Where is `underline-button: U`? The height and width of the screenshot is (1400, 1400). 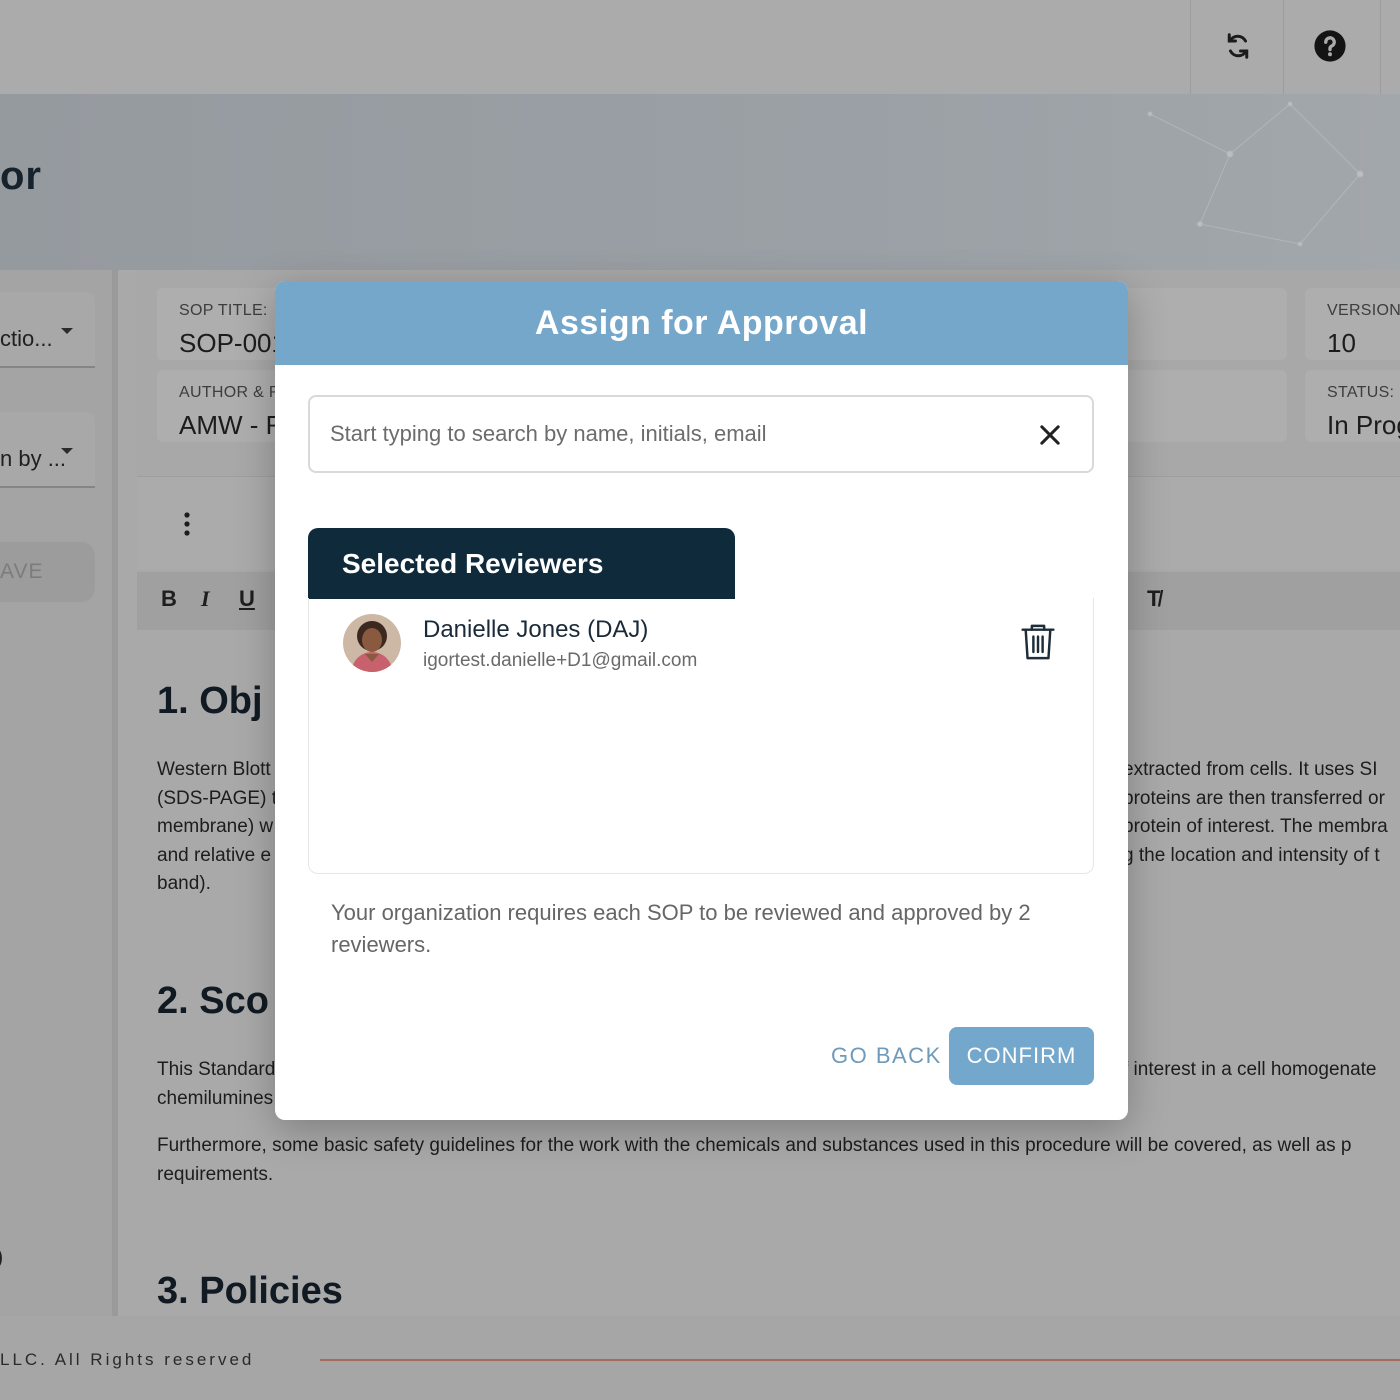 underline-button: U is located at coordinates (247, 599).